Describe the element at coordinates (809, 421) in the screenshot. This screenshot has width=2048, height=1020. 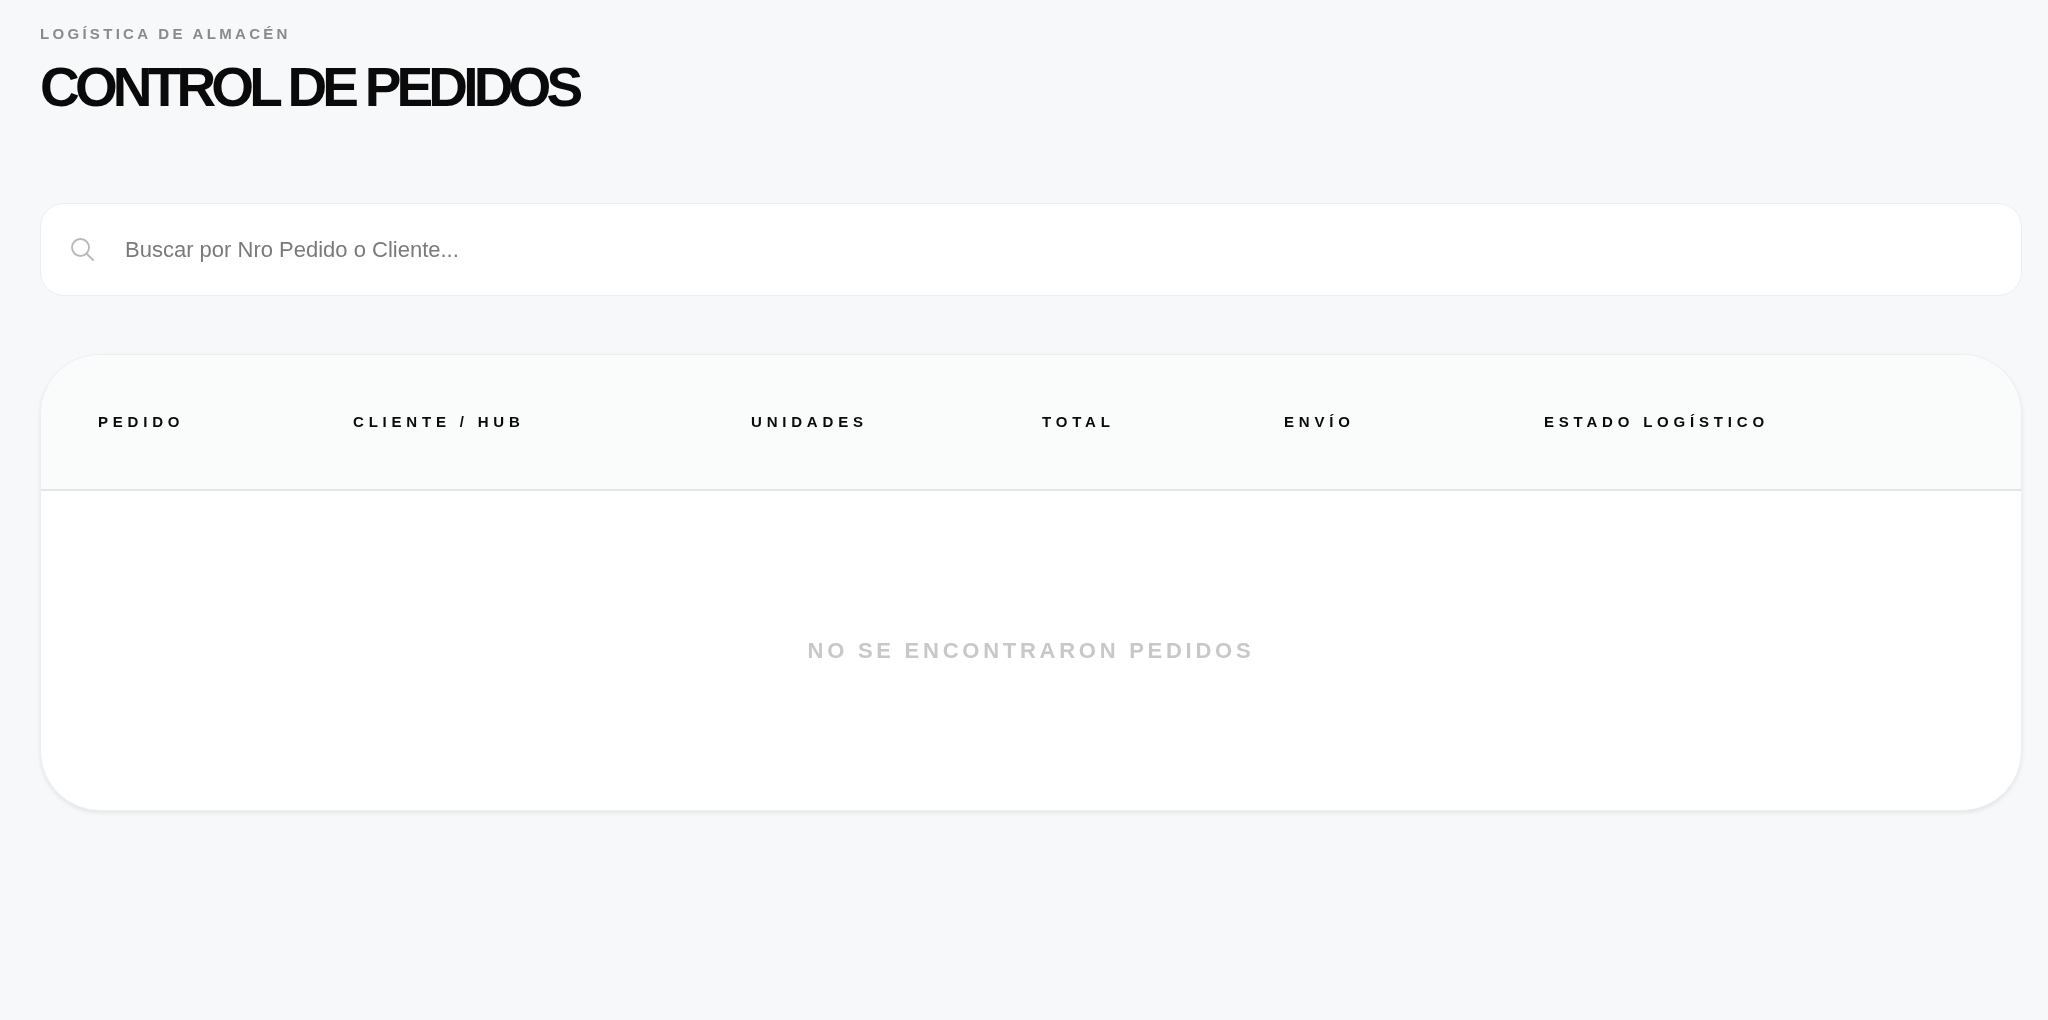
I see `column-header: UNIDADES` at that location.